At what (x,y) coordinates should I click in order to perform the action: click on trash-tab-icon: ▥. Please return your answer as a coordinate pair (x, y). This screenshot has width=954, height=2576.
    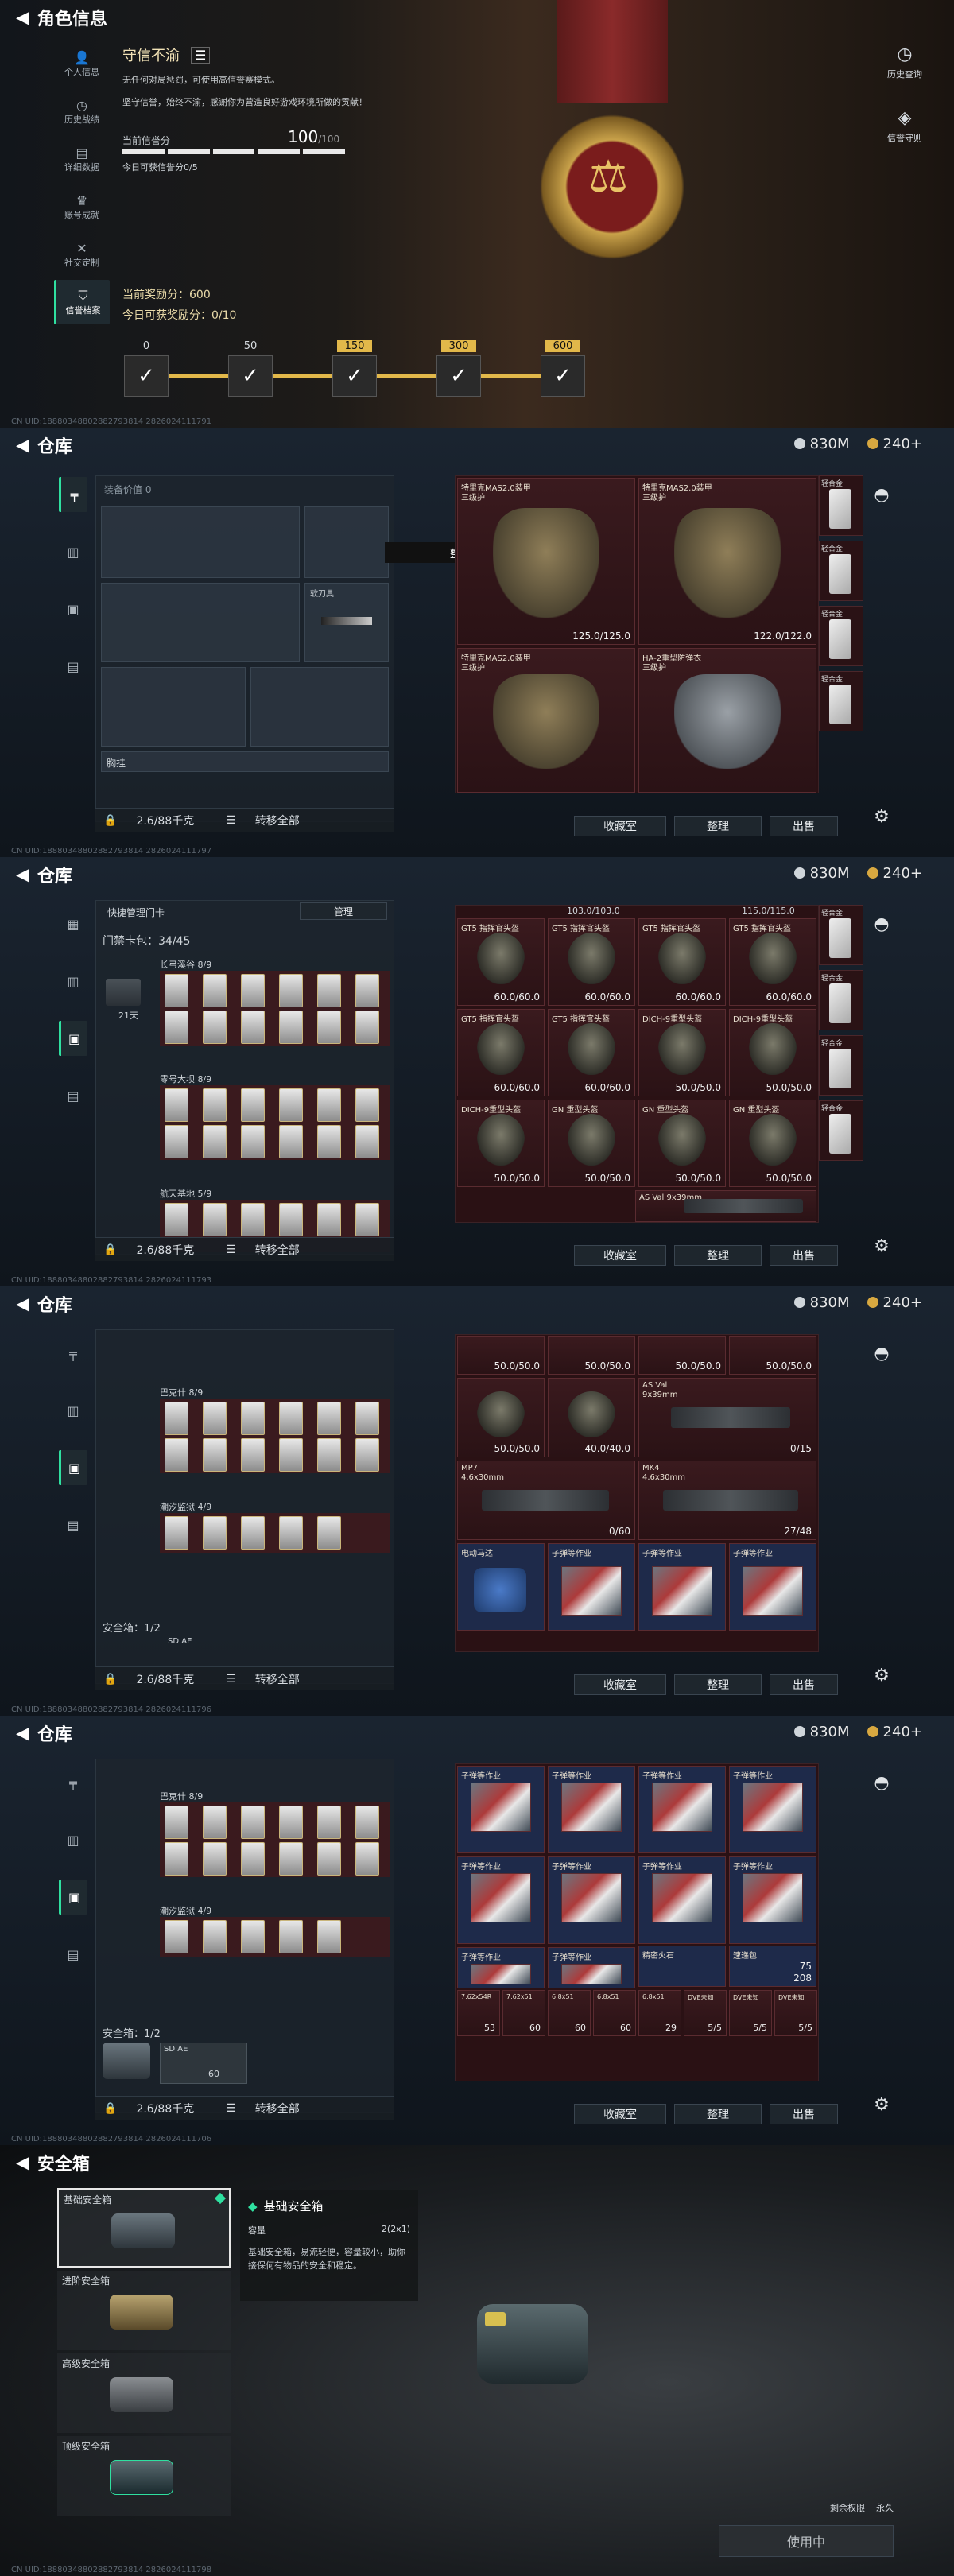
    Looking at the image, I should click on (73, 551).